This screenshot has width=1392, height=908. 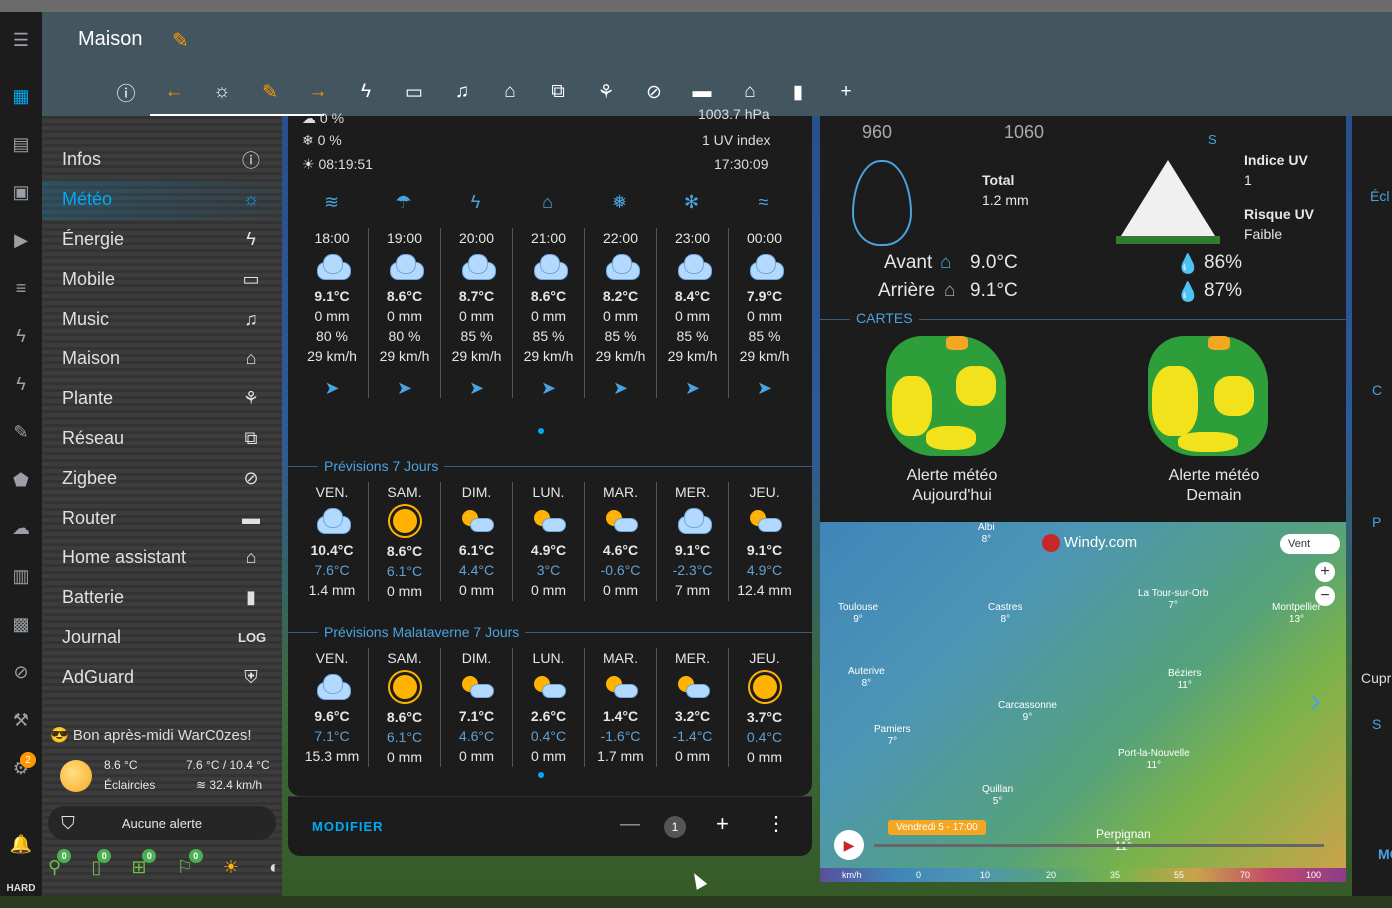 I want to click on sunset-time: 17:30:09, so click(x=741, y=164).